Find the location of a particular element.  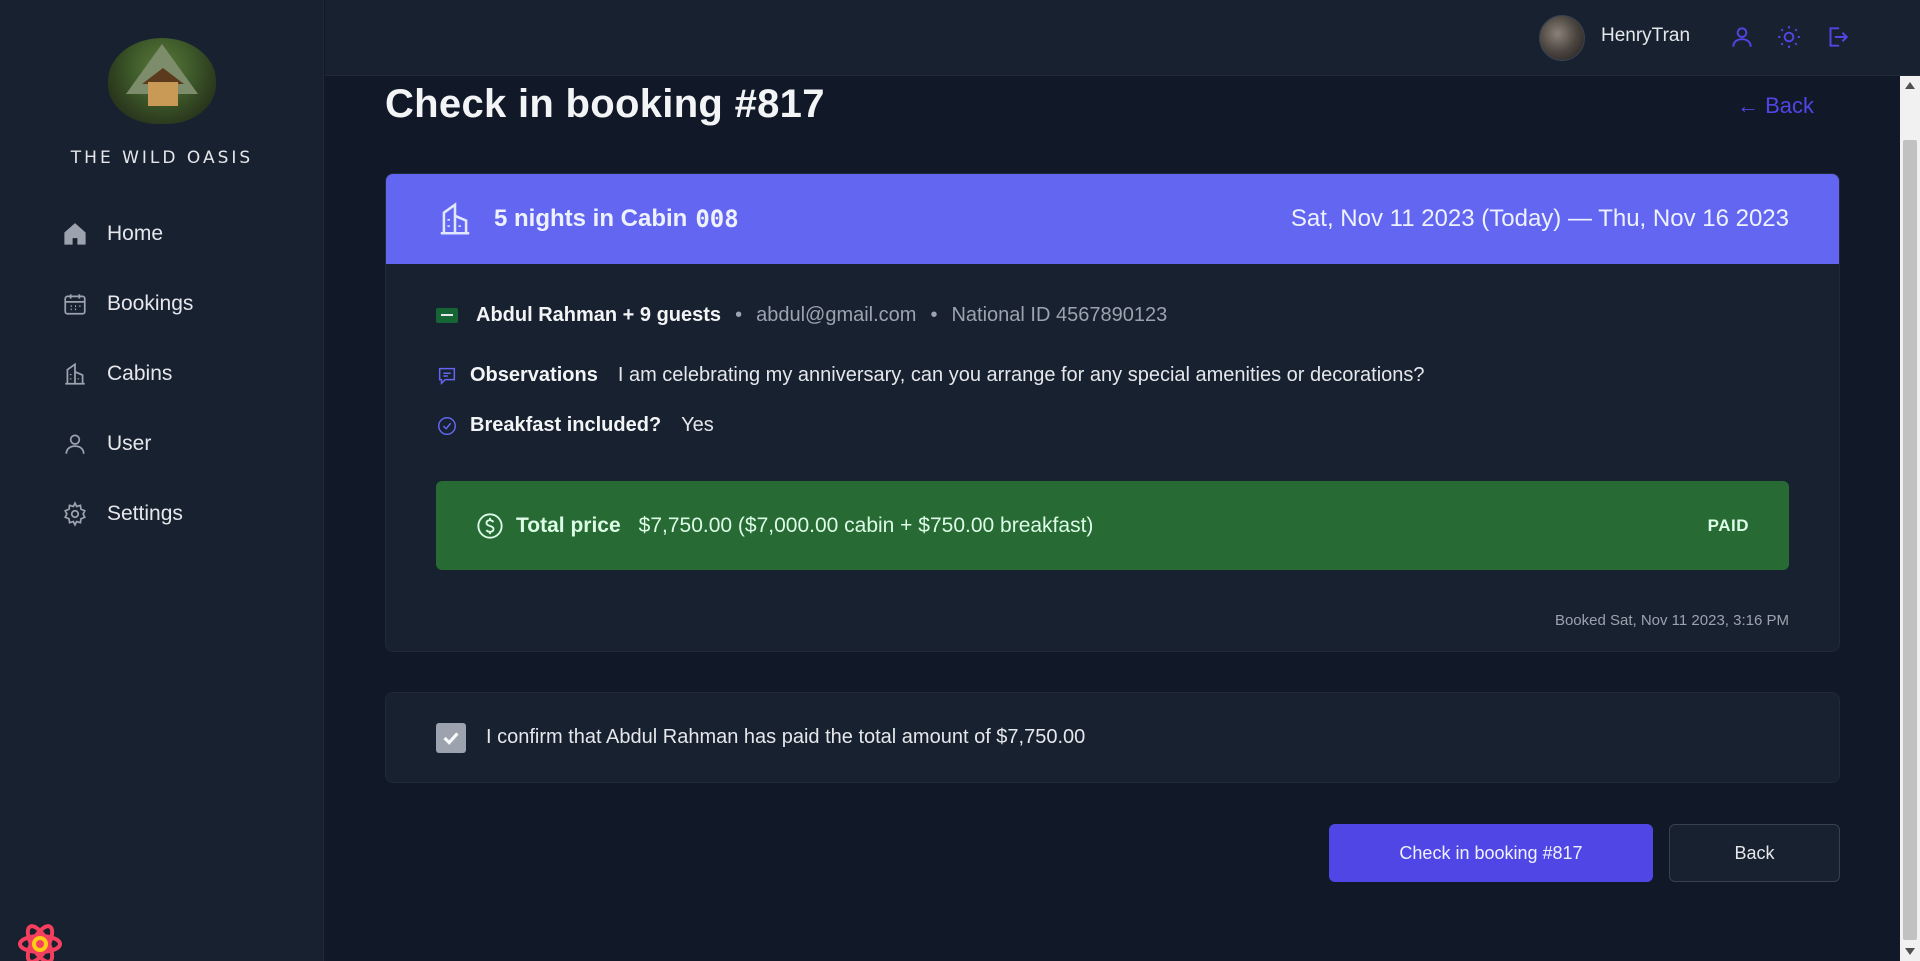

page-title: Check in booking #817 is located at coordinates (605, 104).